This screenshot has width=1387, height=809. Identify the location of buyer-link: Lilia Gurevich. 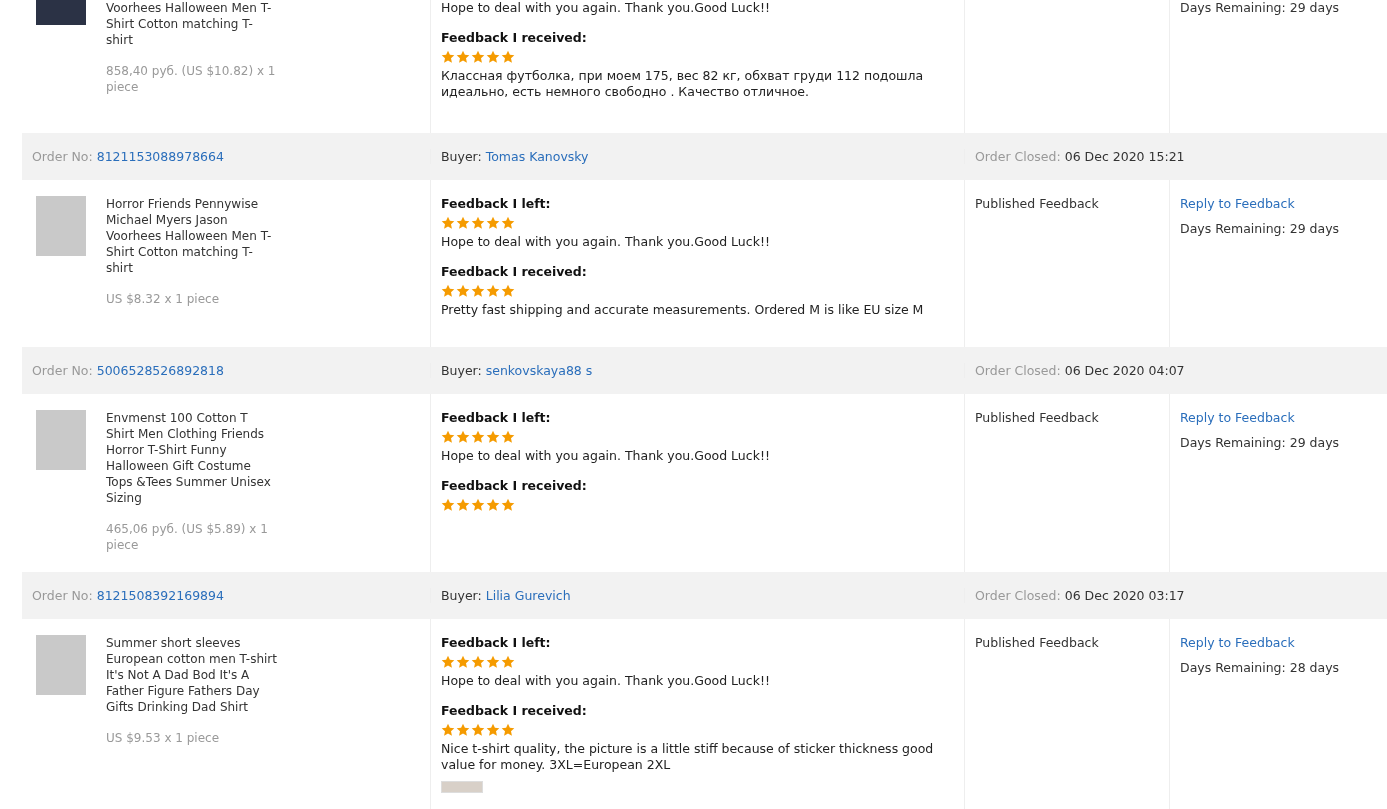
(528, 595).